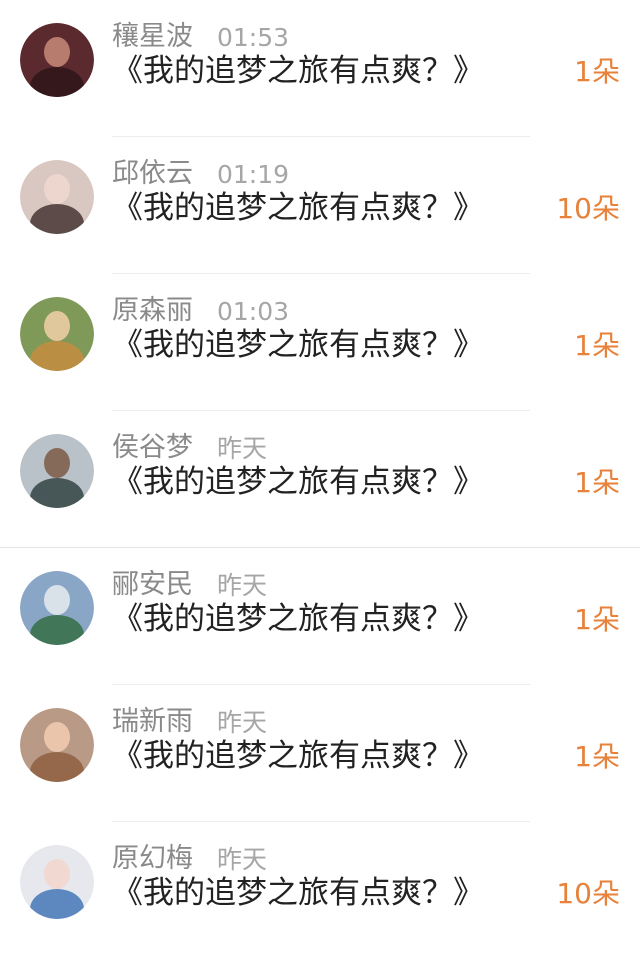  I want to click on message-row: 邱依云 01:19 《我的追梦之旅有点爽？》 10朵, so click(320, 205).